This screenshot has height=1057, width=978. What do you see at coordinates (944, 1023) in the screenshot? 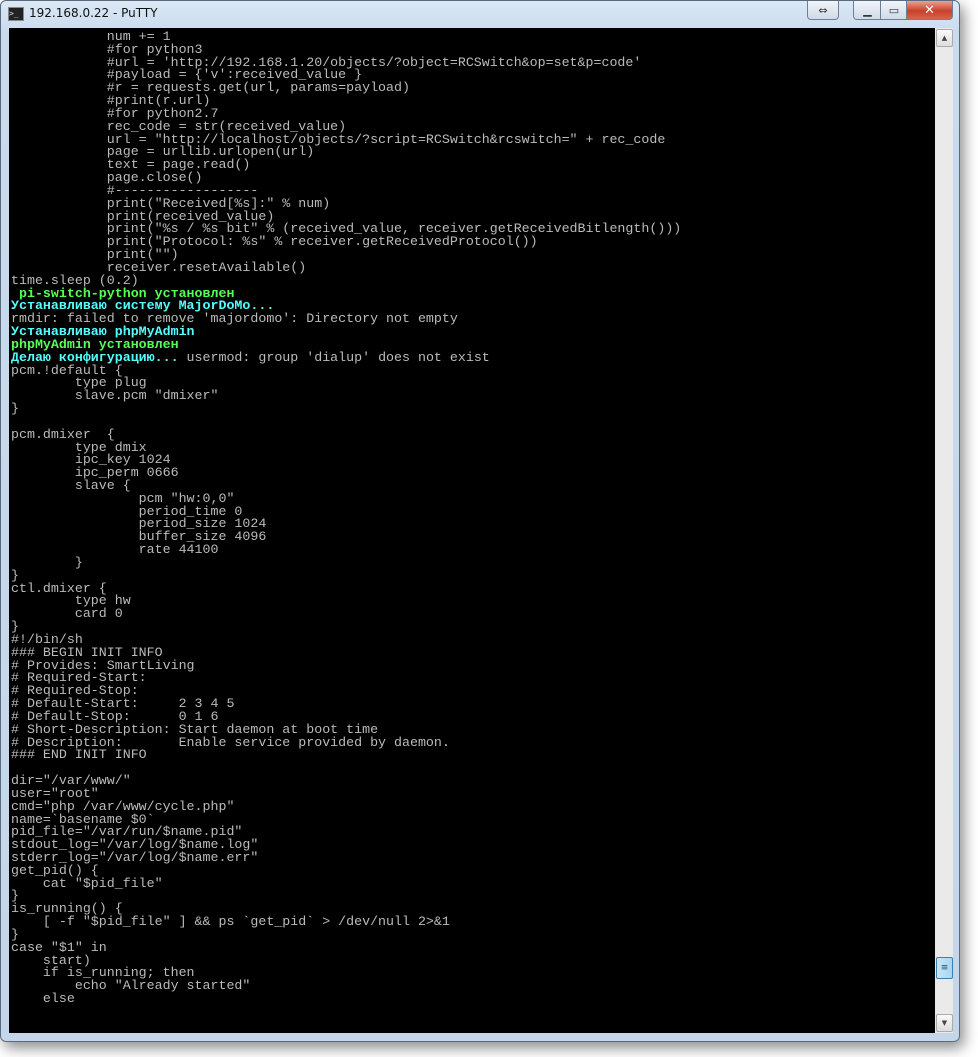
I see `scroll-down-arrow-icon: ▼` at bounding box center [944, 1023].